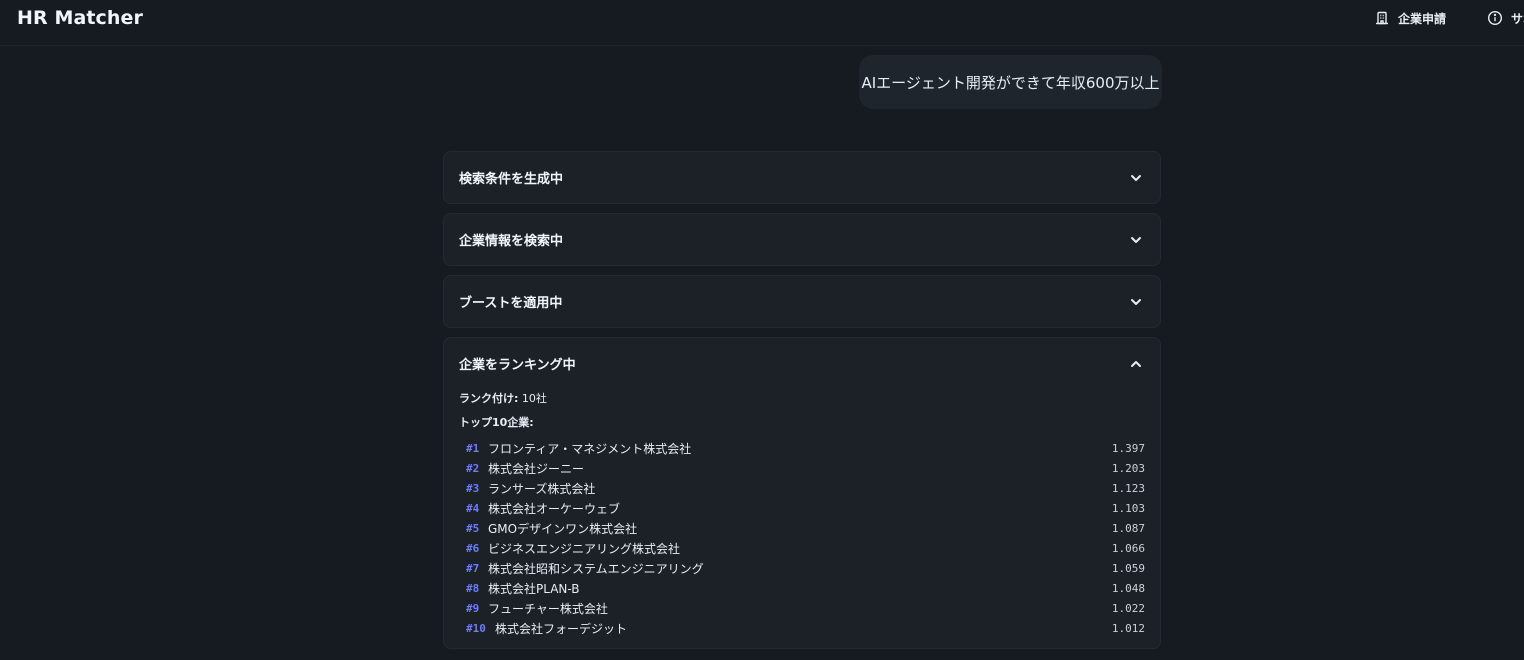  I want to click on rank-count: ランク付け: 10社, so click(802, 399).